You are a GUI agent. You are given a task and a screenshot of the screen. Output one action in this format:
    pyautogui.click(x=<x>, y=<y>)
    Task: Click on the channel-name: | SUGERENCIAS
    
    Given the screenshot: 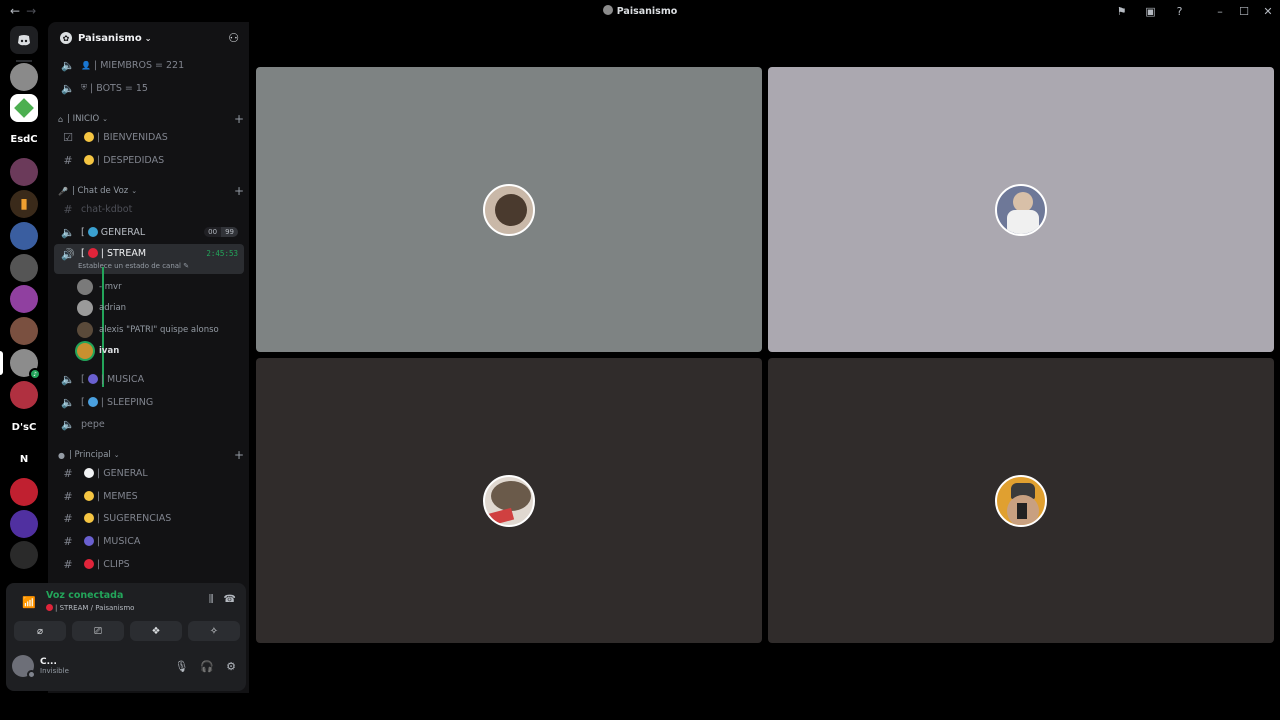 What is the action you would take?
    pyautogui.click(x=134, y=518)
    